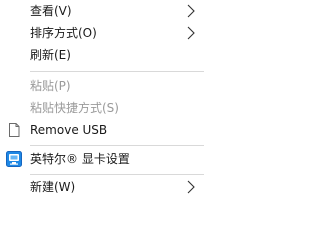 This screenshot has height=240, width=320. I want to click on menu-item-refresh: 刷新(E), so click(102, 55).